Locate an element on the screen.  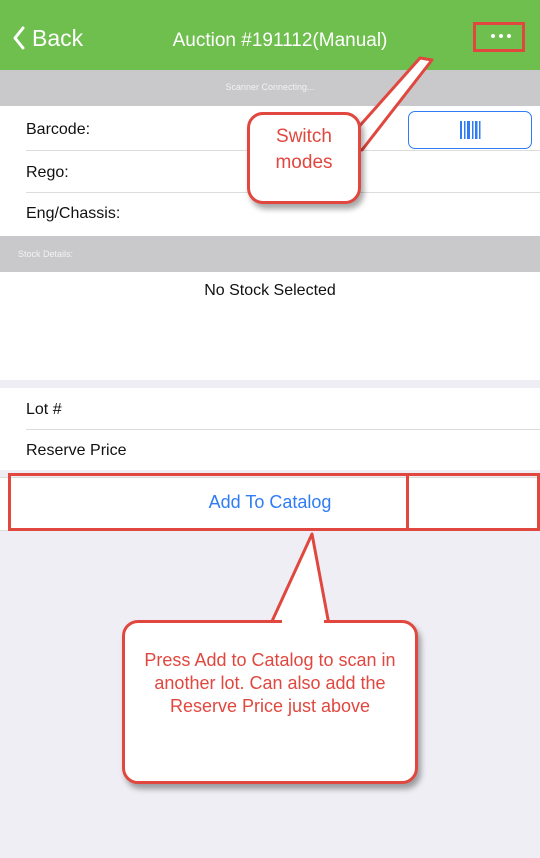
add-catalog-pointer is located at coordinates (299, 582).